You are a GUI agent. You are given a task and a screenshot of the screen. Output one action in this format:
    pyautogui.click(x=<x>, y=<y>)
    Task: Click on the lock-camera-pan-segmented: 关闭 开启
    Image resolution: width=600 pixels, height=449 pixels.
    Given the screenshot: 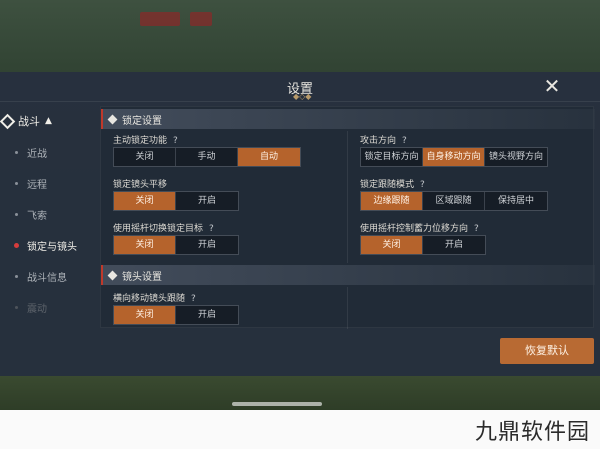 What is the action you would take?
    pyautogui.click(x=176, y=201)
    